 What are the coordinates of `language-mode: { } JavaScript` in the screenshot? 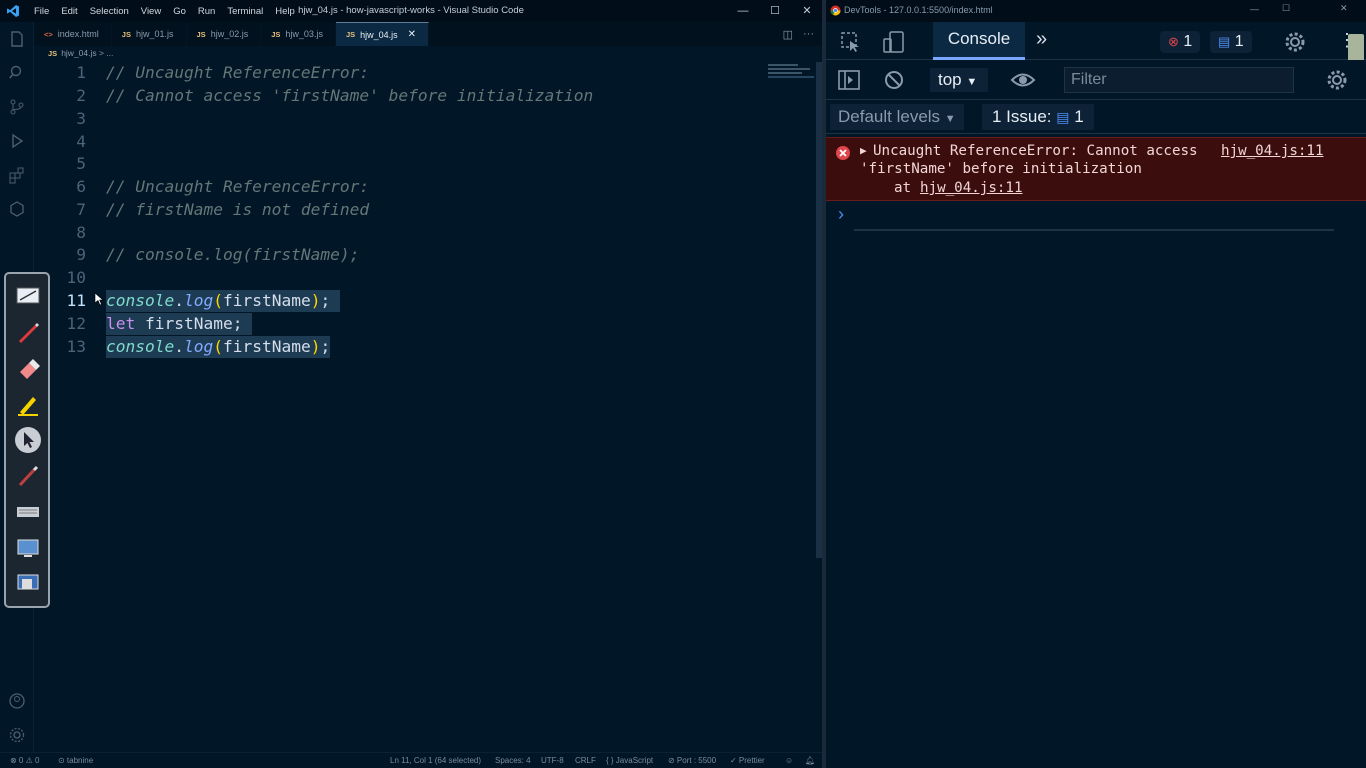 It's located at (629, 760).